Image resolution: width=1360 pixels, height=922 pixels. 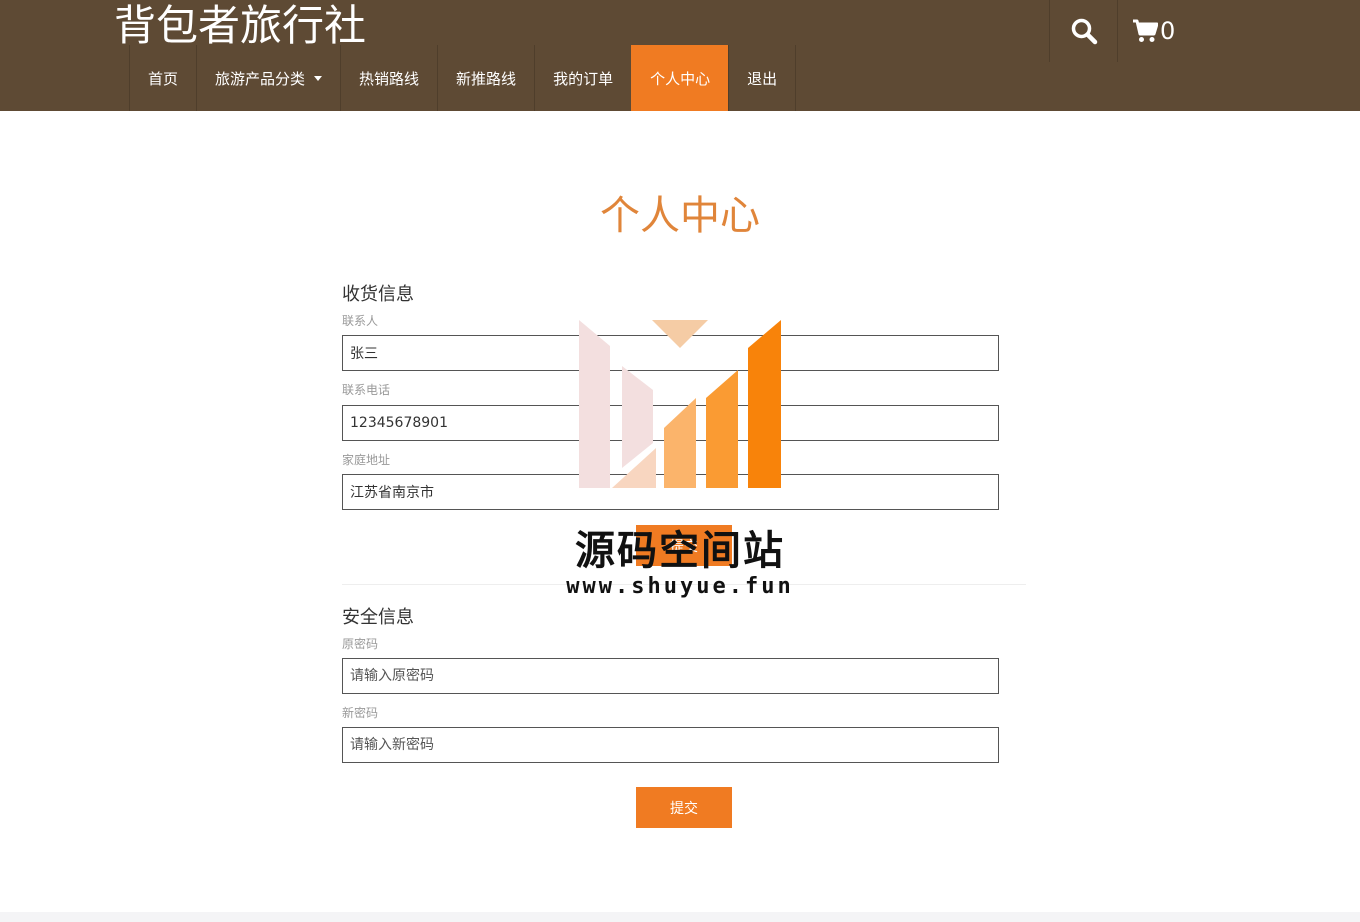 What do you see at coordinates (366, 460) in the screenshot?
I see `address-label: 家庭地址` at bounding box center [366, 460].